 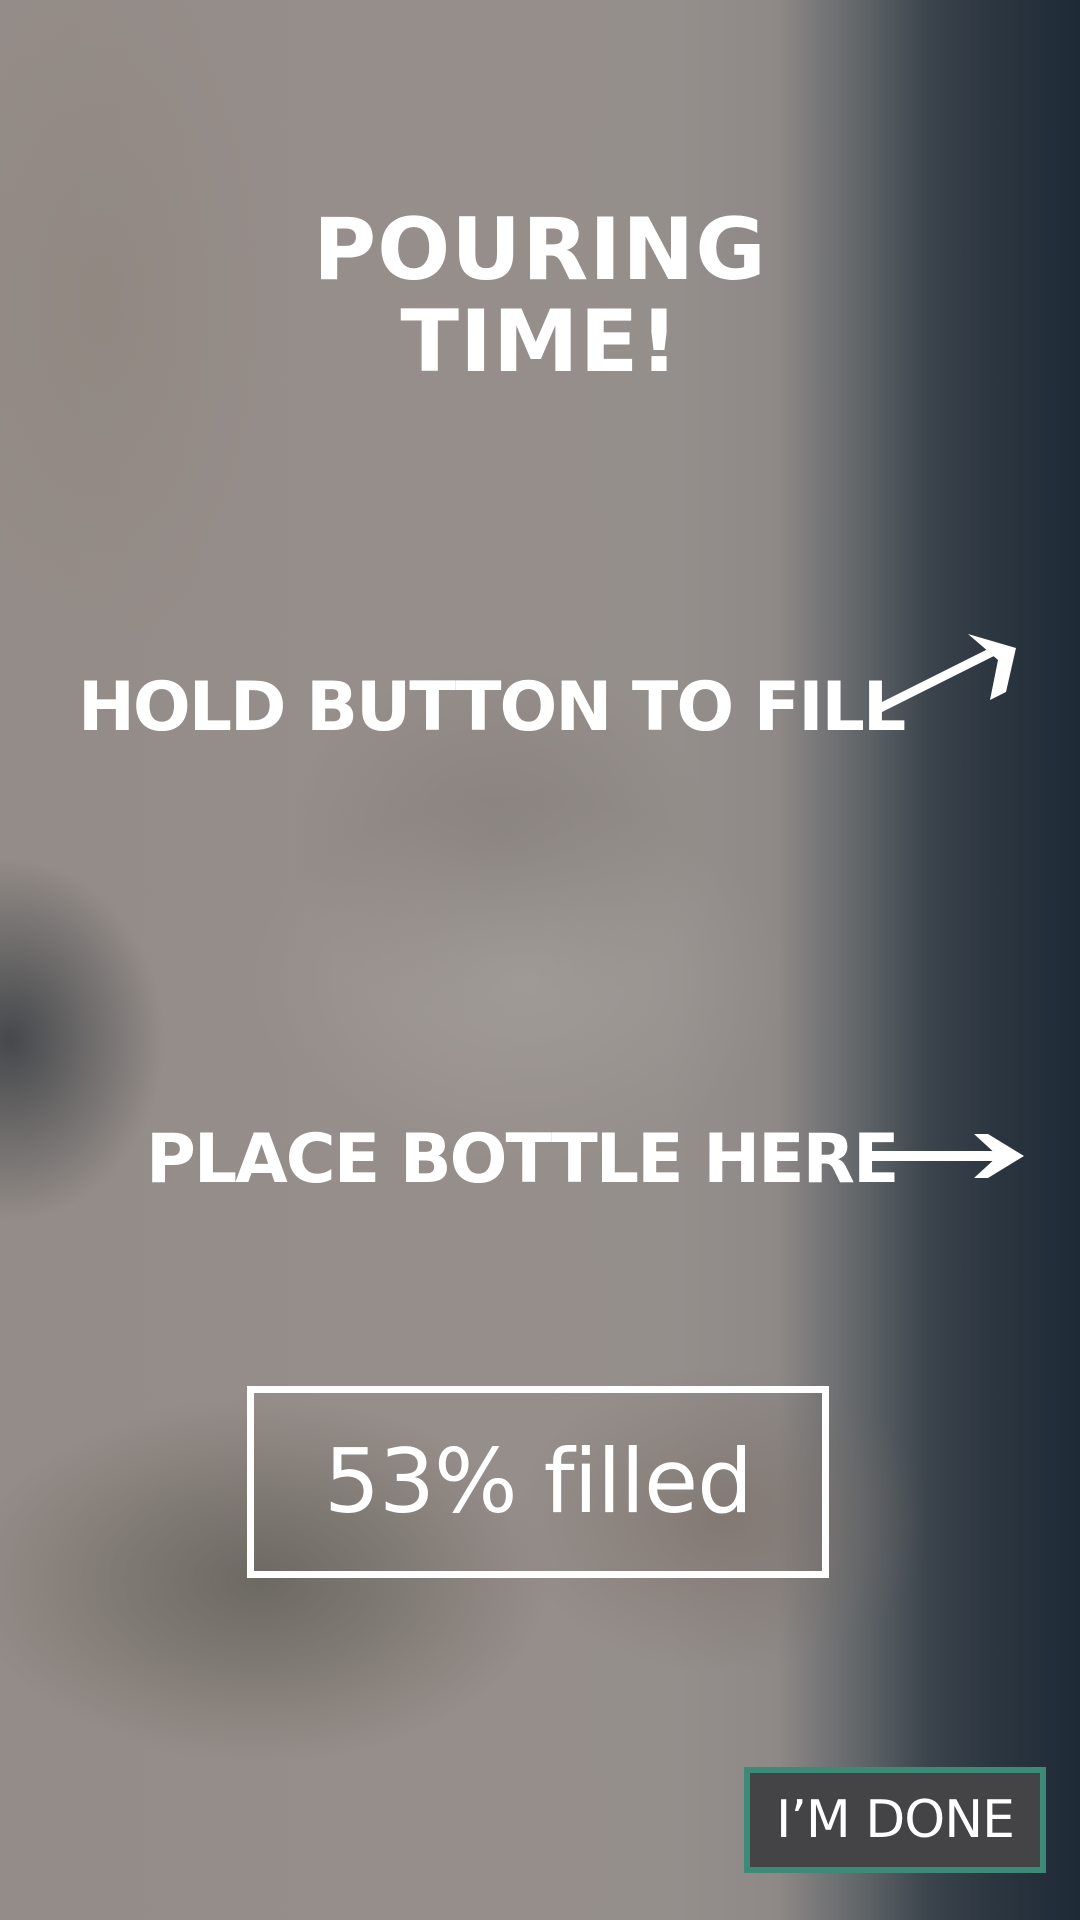 What do you see at coordinates (540, 250) in the screenshot?
I see `title-line-1: POURING` at bounding box center [540, 250].